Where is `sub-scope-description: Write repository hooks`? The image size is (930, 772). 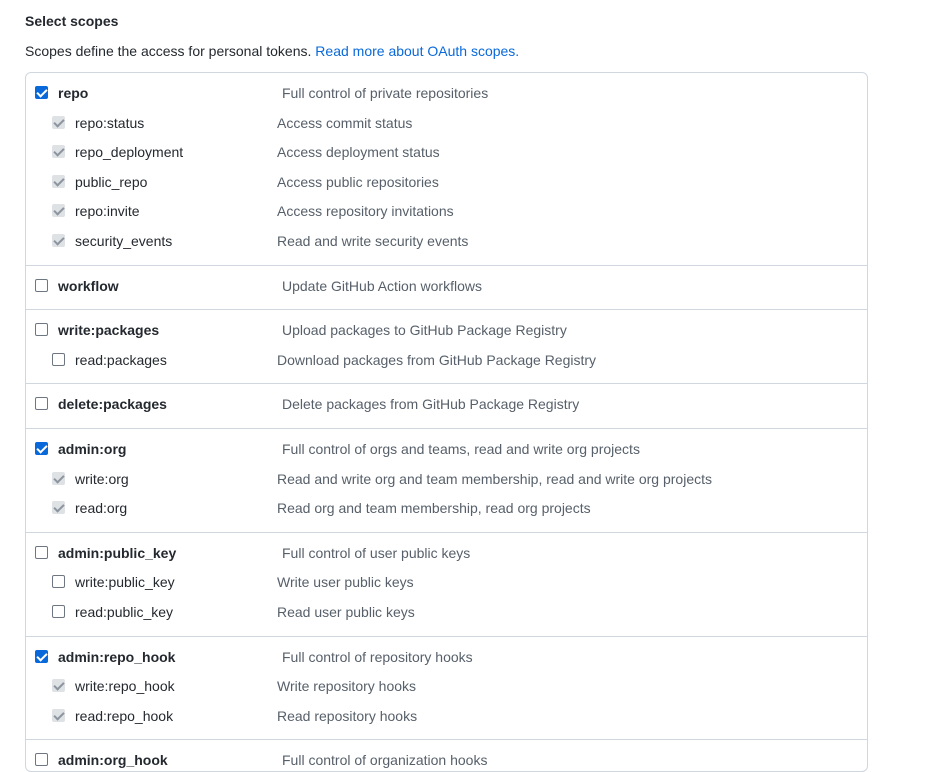 sub-scope-description: Write repository hooks is located at coordinates (347, 686).